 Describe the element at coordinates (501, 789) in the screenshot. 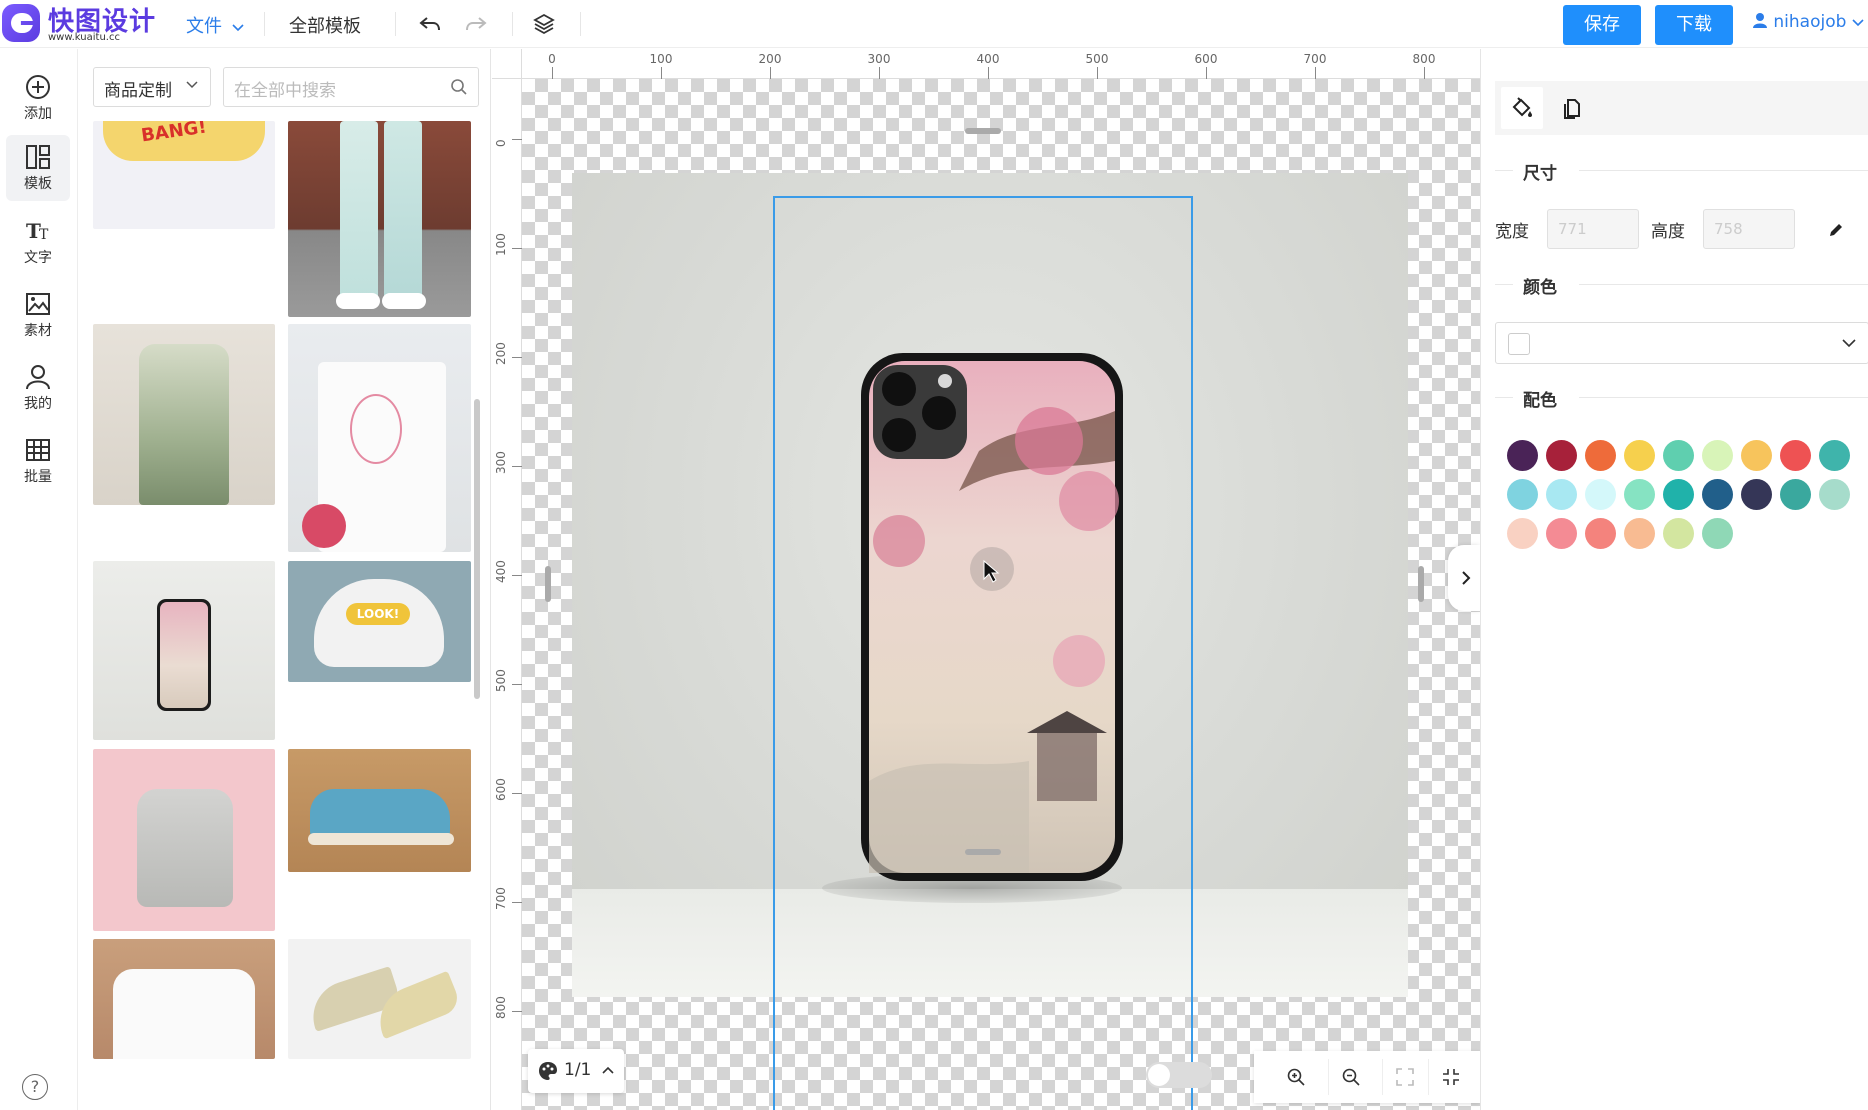

I see `ruler-y-label: 600` at that location.